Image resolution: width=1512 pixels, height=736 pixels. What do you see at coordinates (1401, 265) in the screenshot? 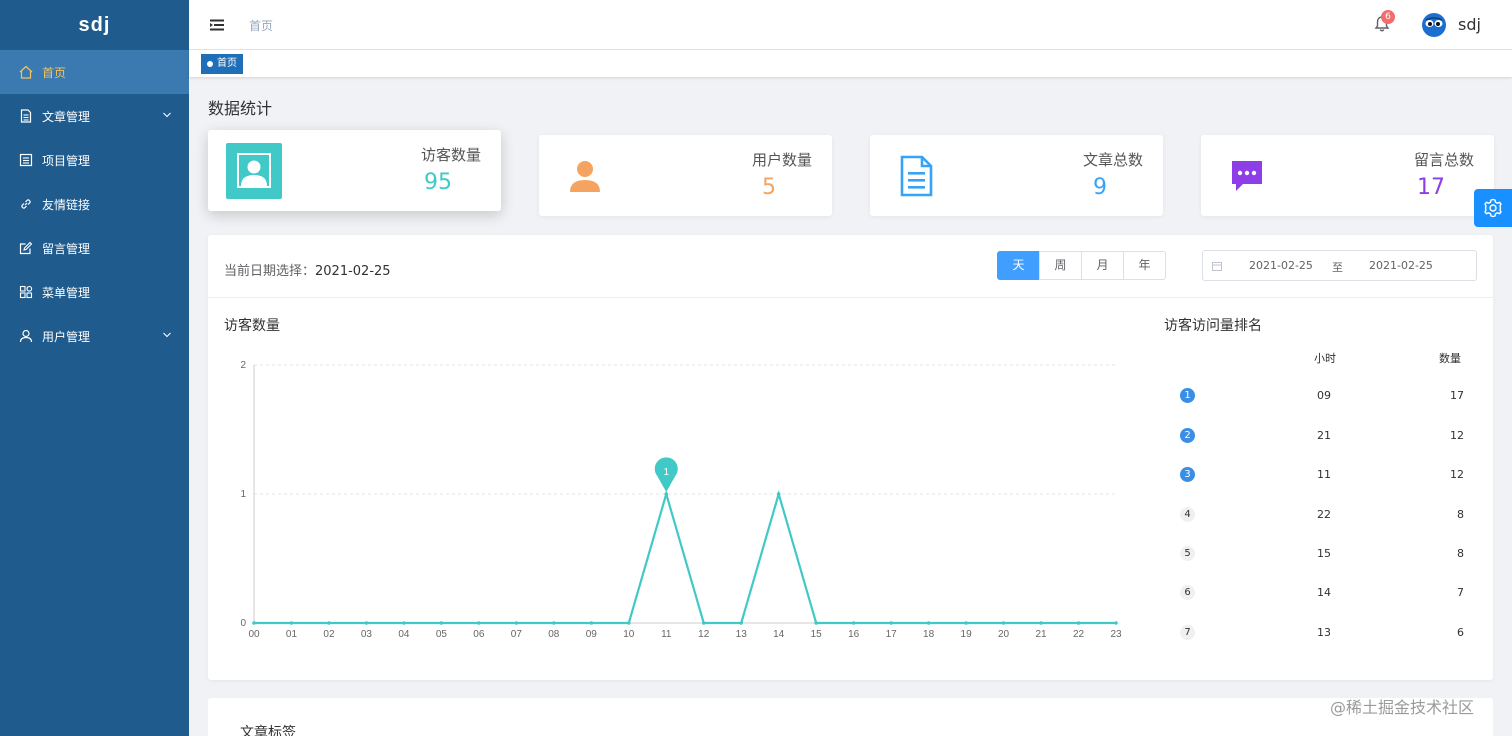
I see `range-end-input: 2021-02-25` at bounding box center [1401, 265].